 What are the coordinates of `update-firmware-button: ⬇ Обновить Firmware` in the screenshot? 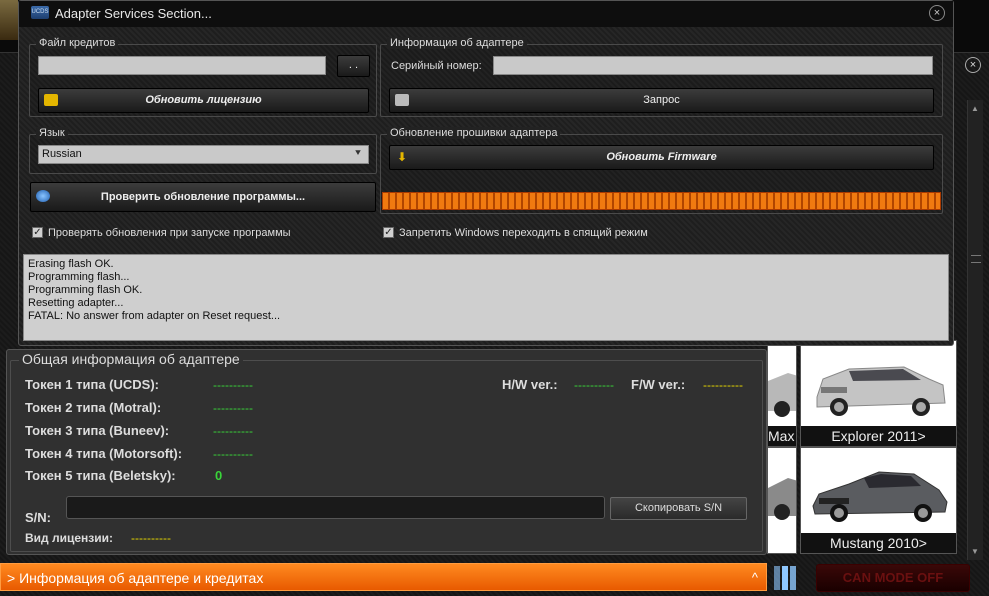 It's located at (661, 157).